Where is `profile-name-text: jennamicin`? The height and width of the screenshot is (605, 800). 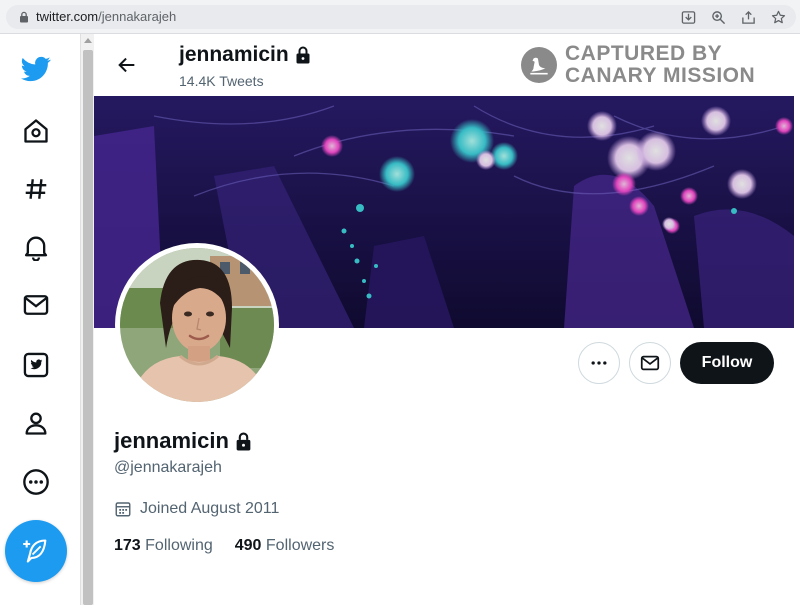 profile-name-text: jennamicin is located at coordinates (171, 440).